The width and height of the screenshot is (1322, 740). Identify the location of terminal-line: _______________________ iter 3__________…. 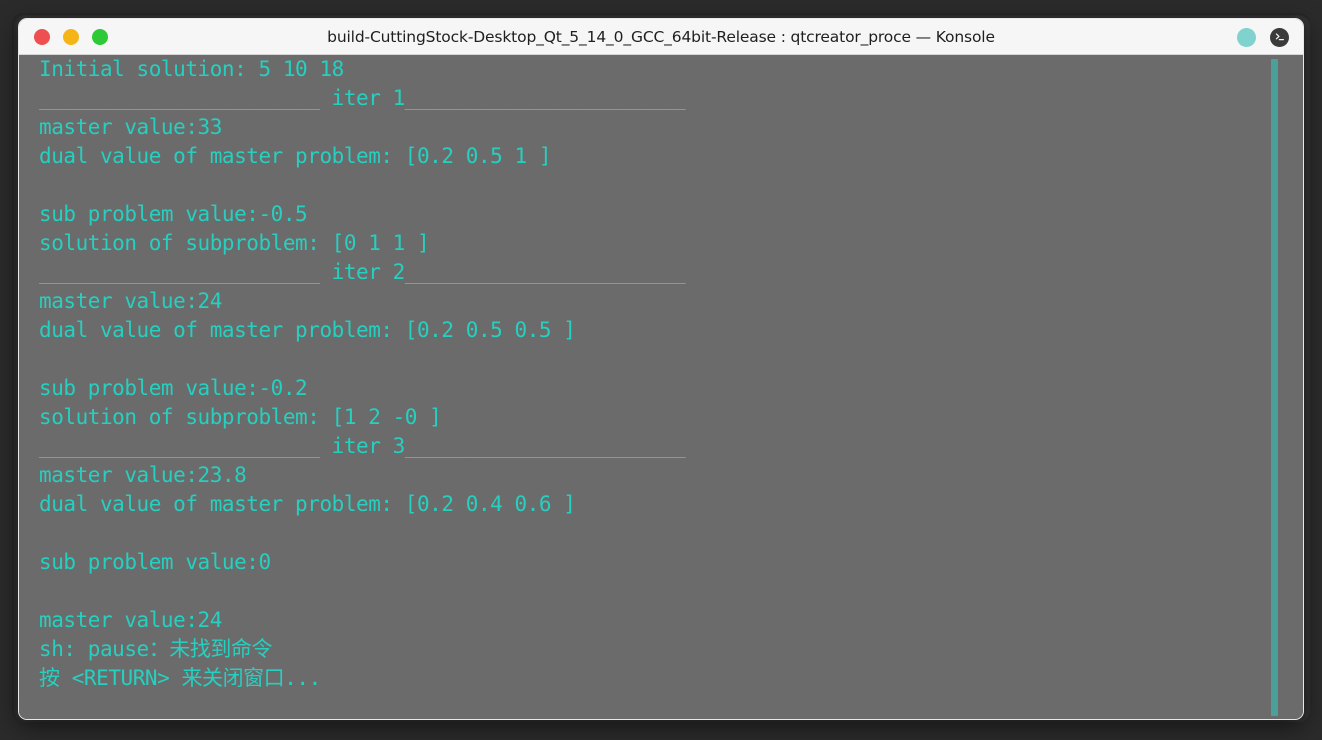
(362, 446).